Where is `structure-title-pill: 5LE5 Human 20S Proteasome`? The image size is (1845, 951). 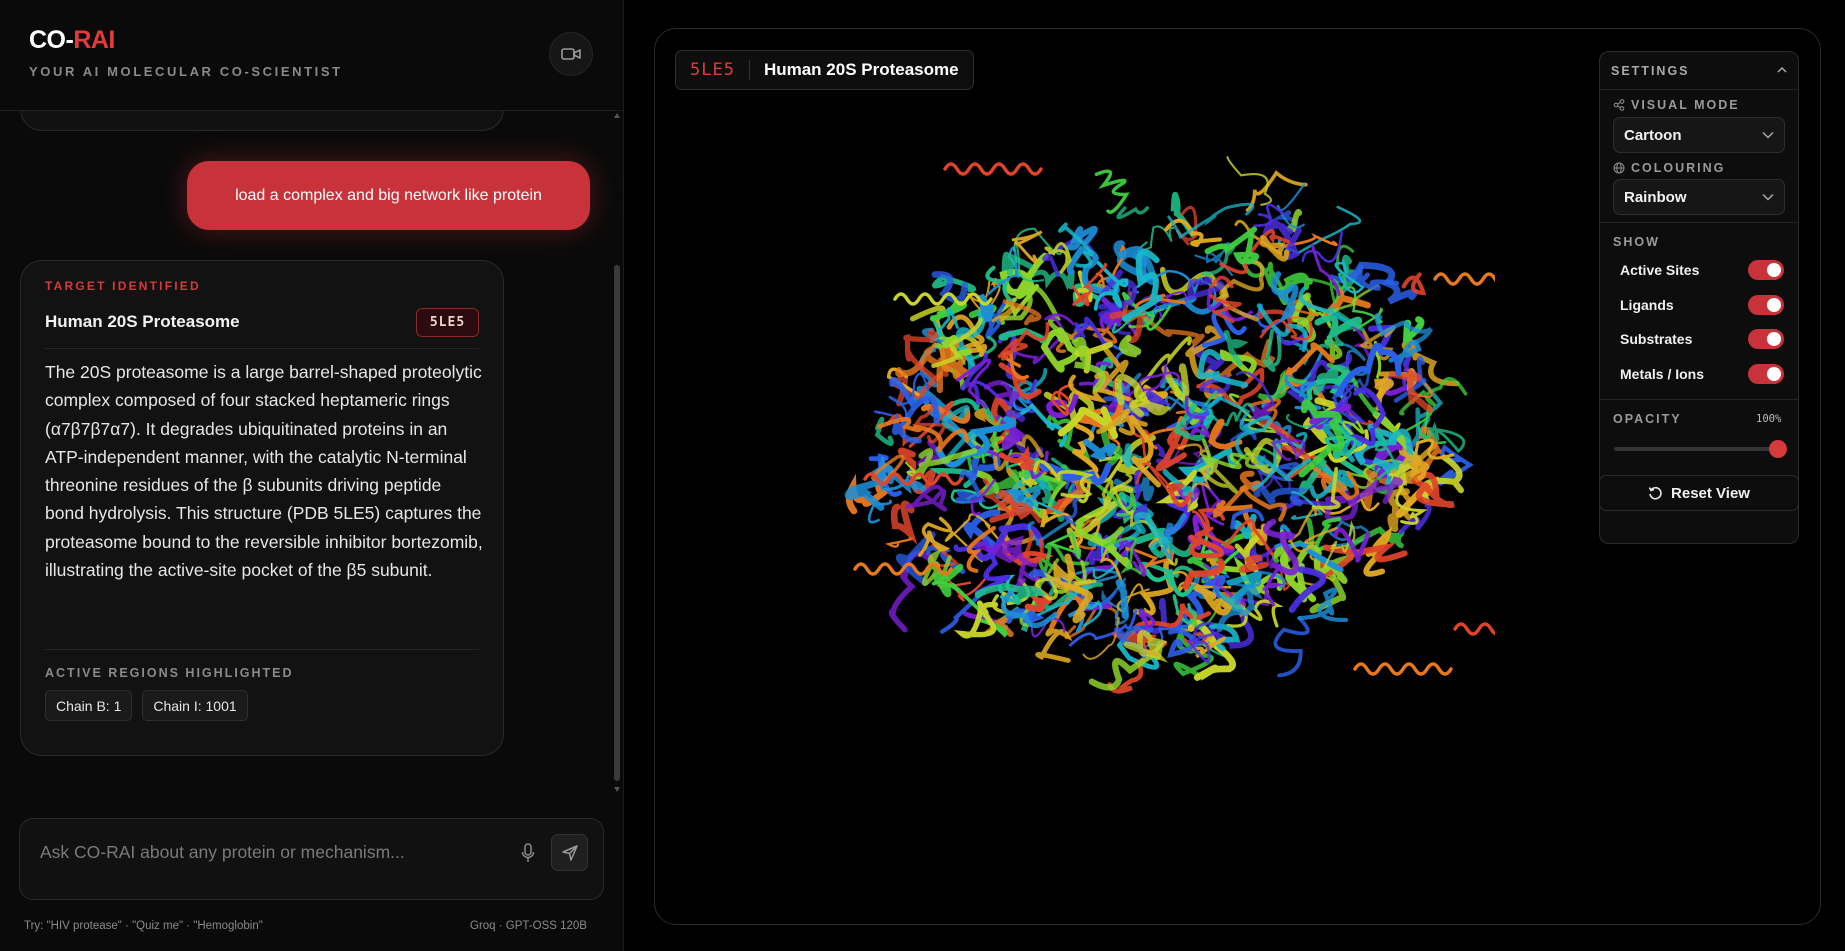 structure-title-pill: 5LE5 Human 20S Proteasome is located at coordinates (824, 70).